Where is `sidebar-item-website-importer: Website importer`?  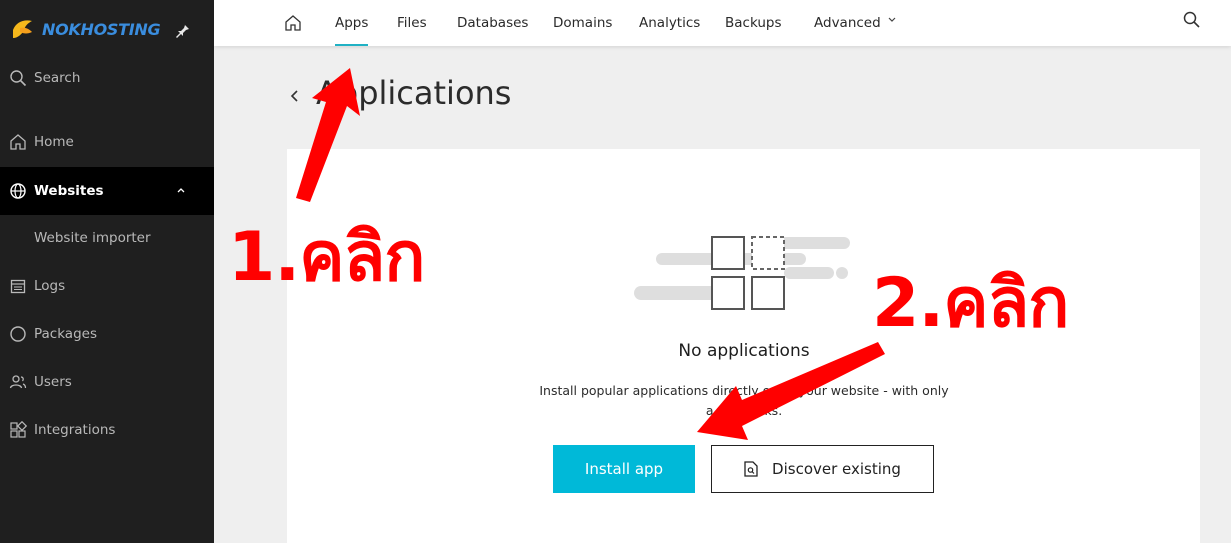 sidebar-item-website-importer: Website importer is located at coordinates (107, 238).